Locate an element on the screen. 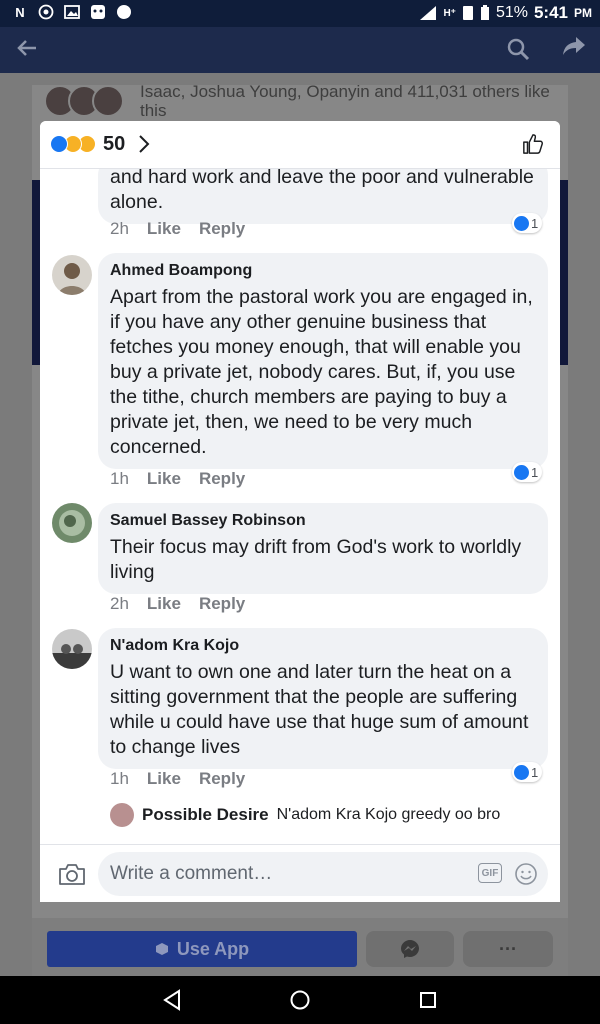 This screenshot has height=1024, width=600. reply-author: Possible Desire is located at coordinates (205, 814).